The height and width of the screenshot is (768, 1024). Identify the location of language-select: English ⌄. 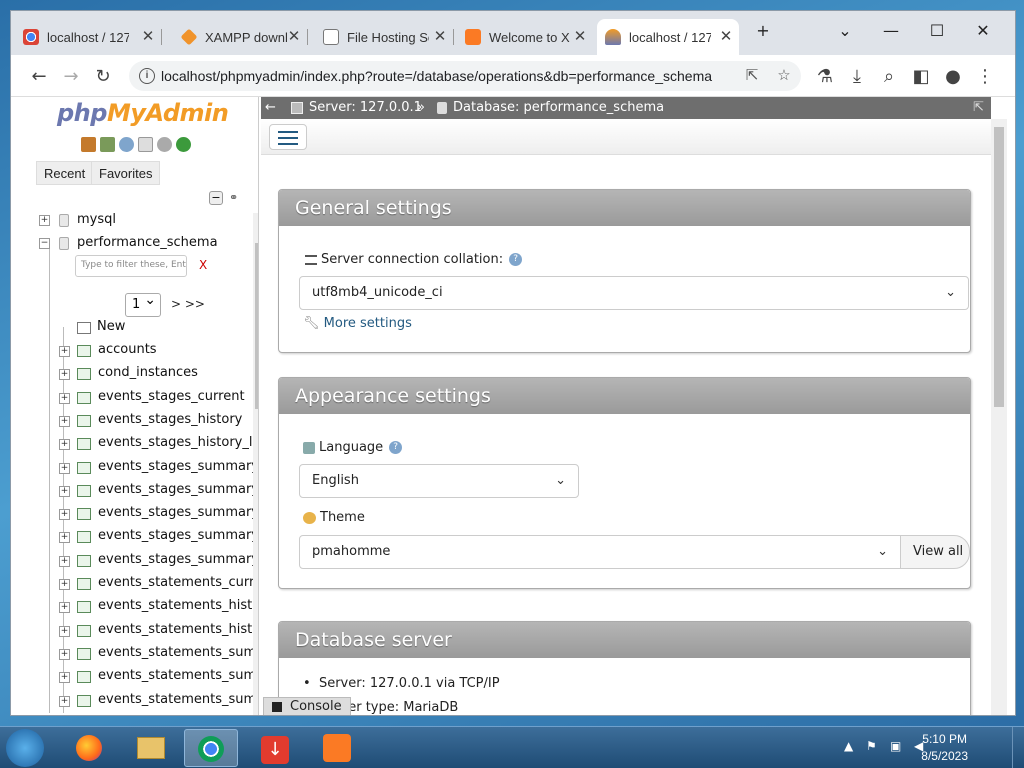
(439, 481).